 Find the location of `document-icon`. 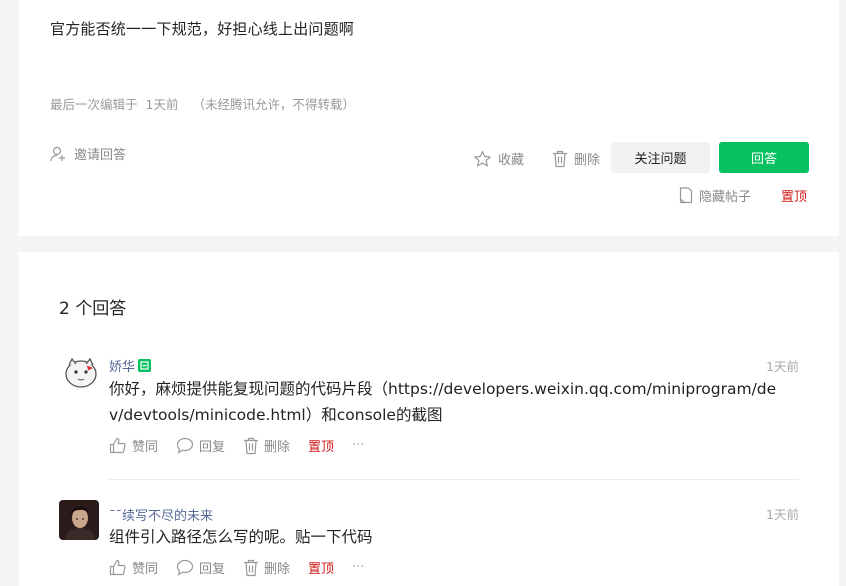

document-icon is located at coordinates (686, 195).